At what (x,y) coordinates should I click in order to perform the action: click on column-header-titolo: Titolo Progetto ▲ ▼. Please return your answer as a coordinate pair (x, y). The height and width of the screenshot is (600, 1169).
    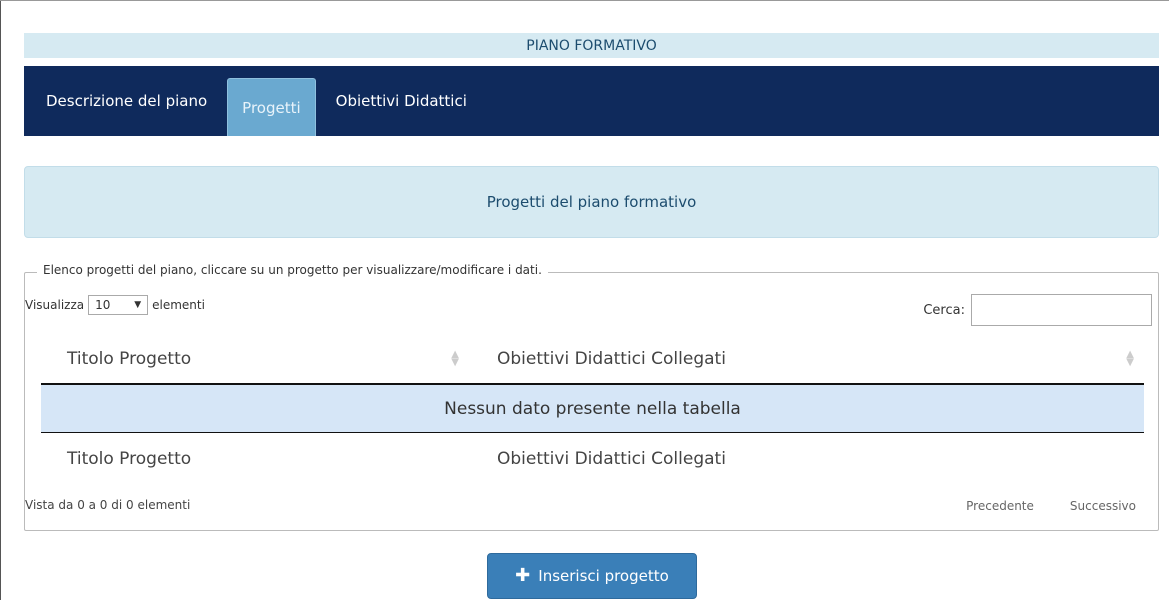
    Looking at the image, I should click on (256, 359).